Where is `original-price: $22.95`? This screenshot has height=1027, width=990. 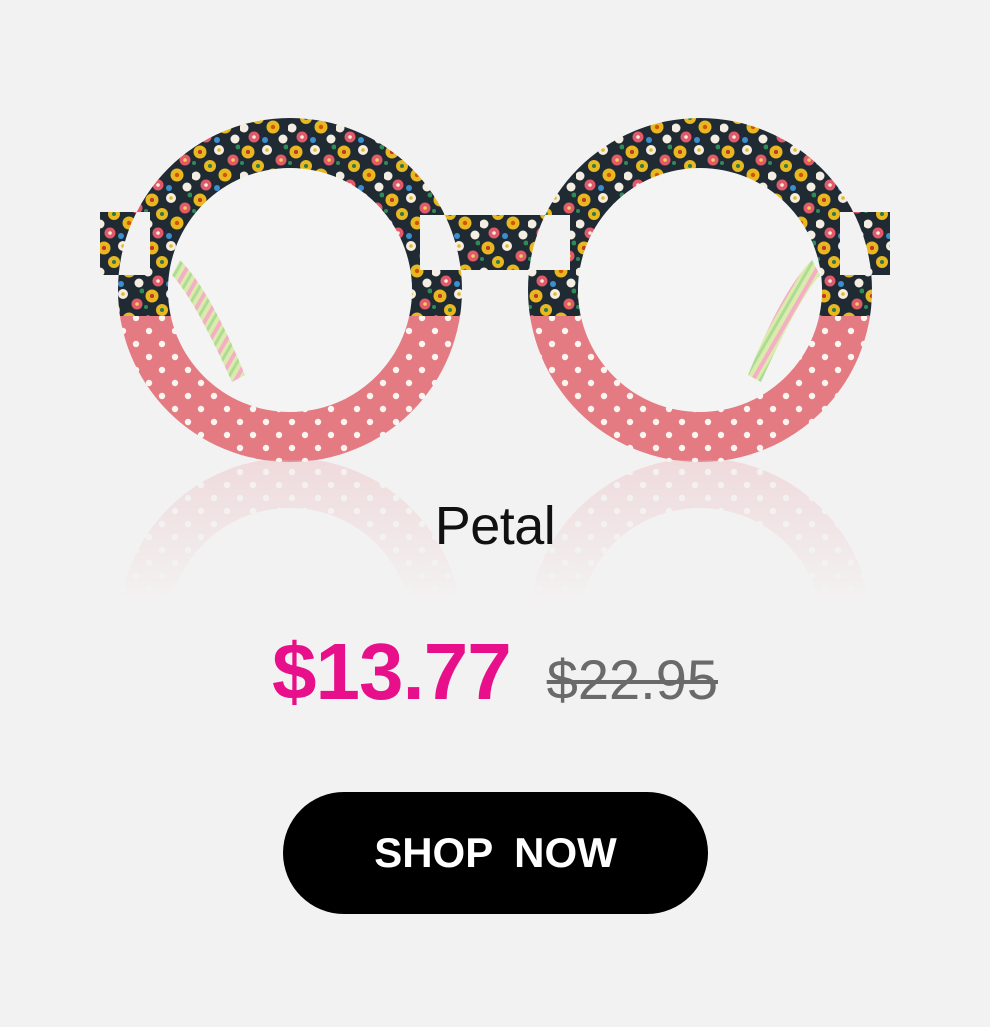 original-price: $22.95 is located at coordinates (632, 679).